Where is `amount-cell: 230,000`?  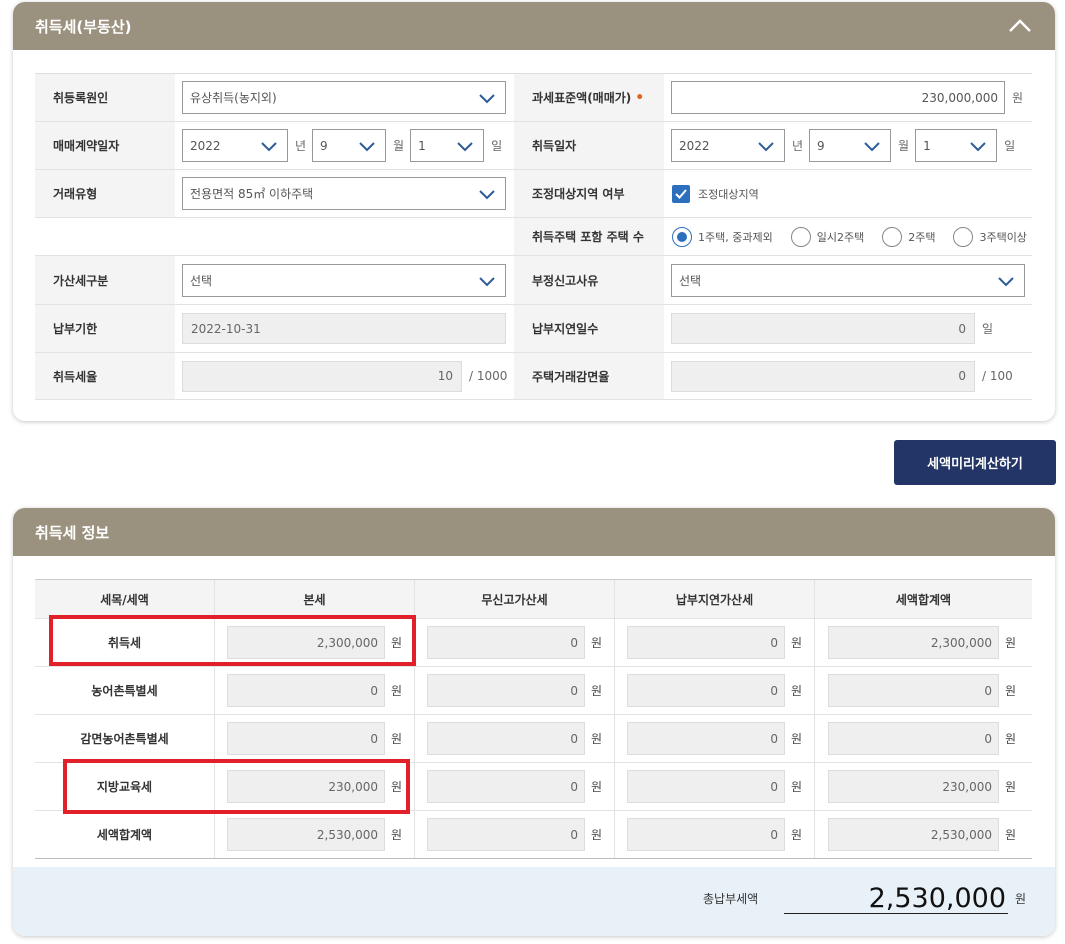 amount-cell: 230,000 is located at coordinates (913, 786).